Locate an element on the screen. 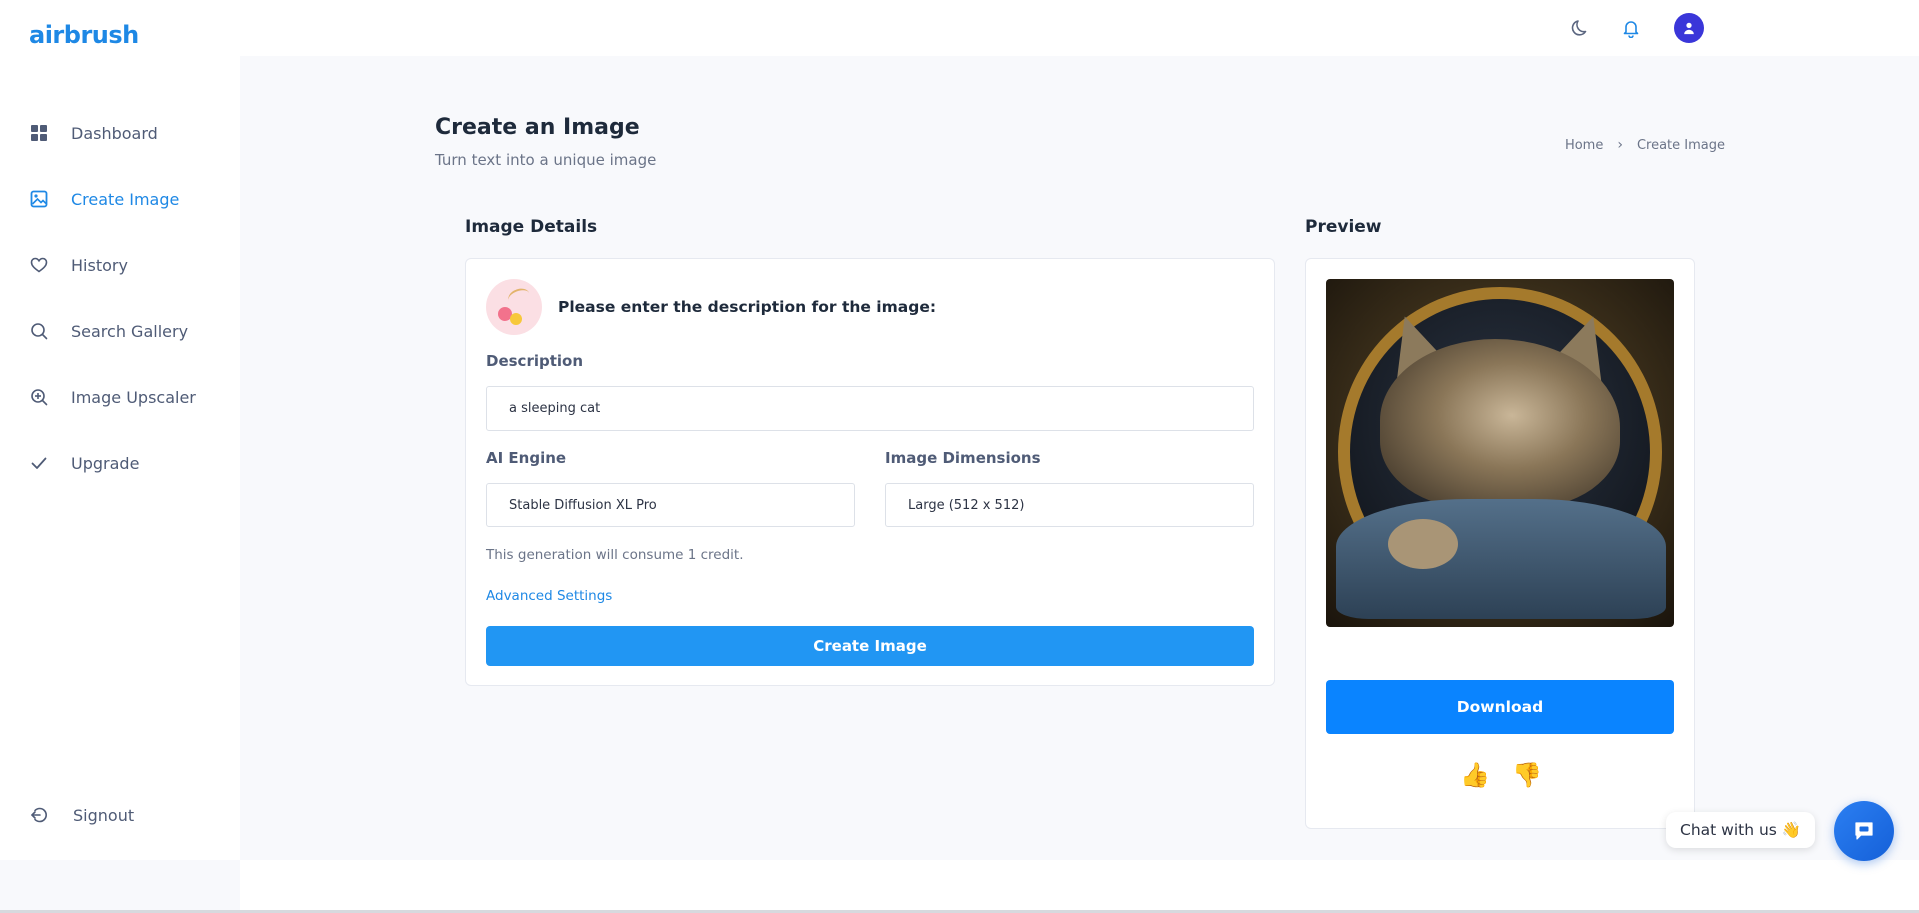 This screenshot has height=913, width=1919. app-logo: airbrush is located at coordinates (84, 35).